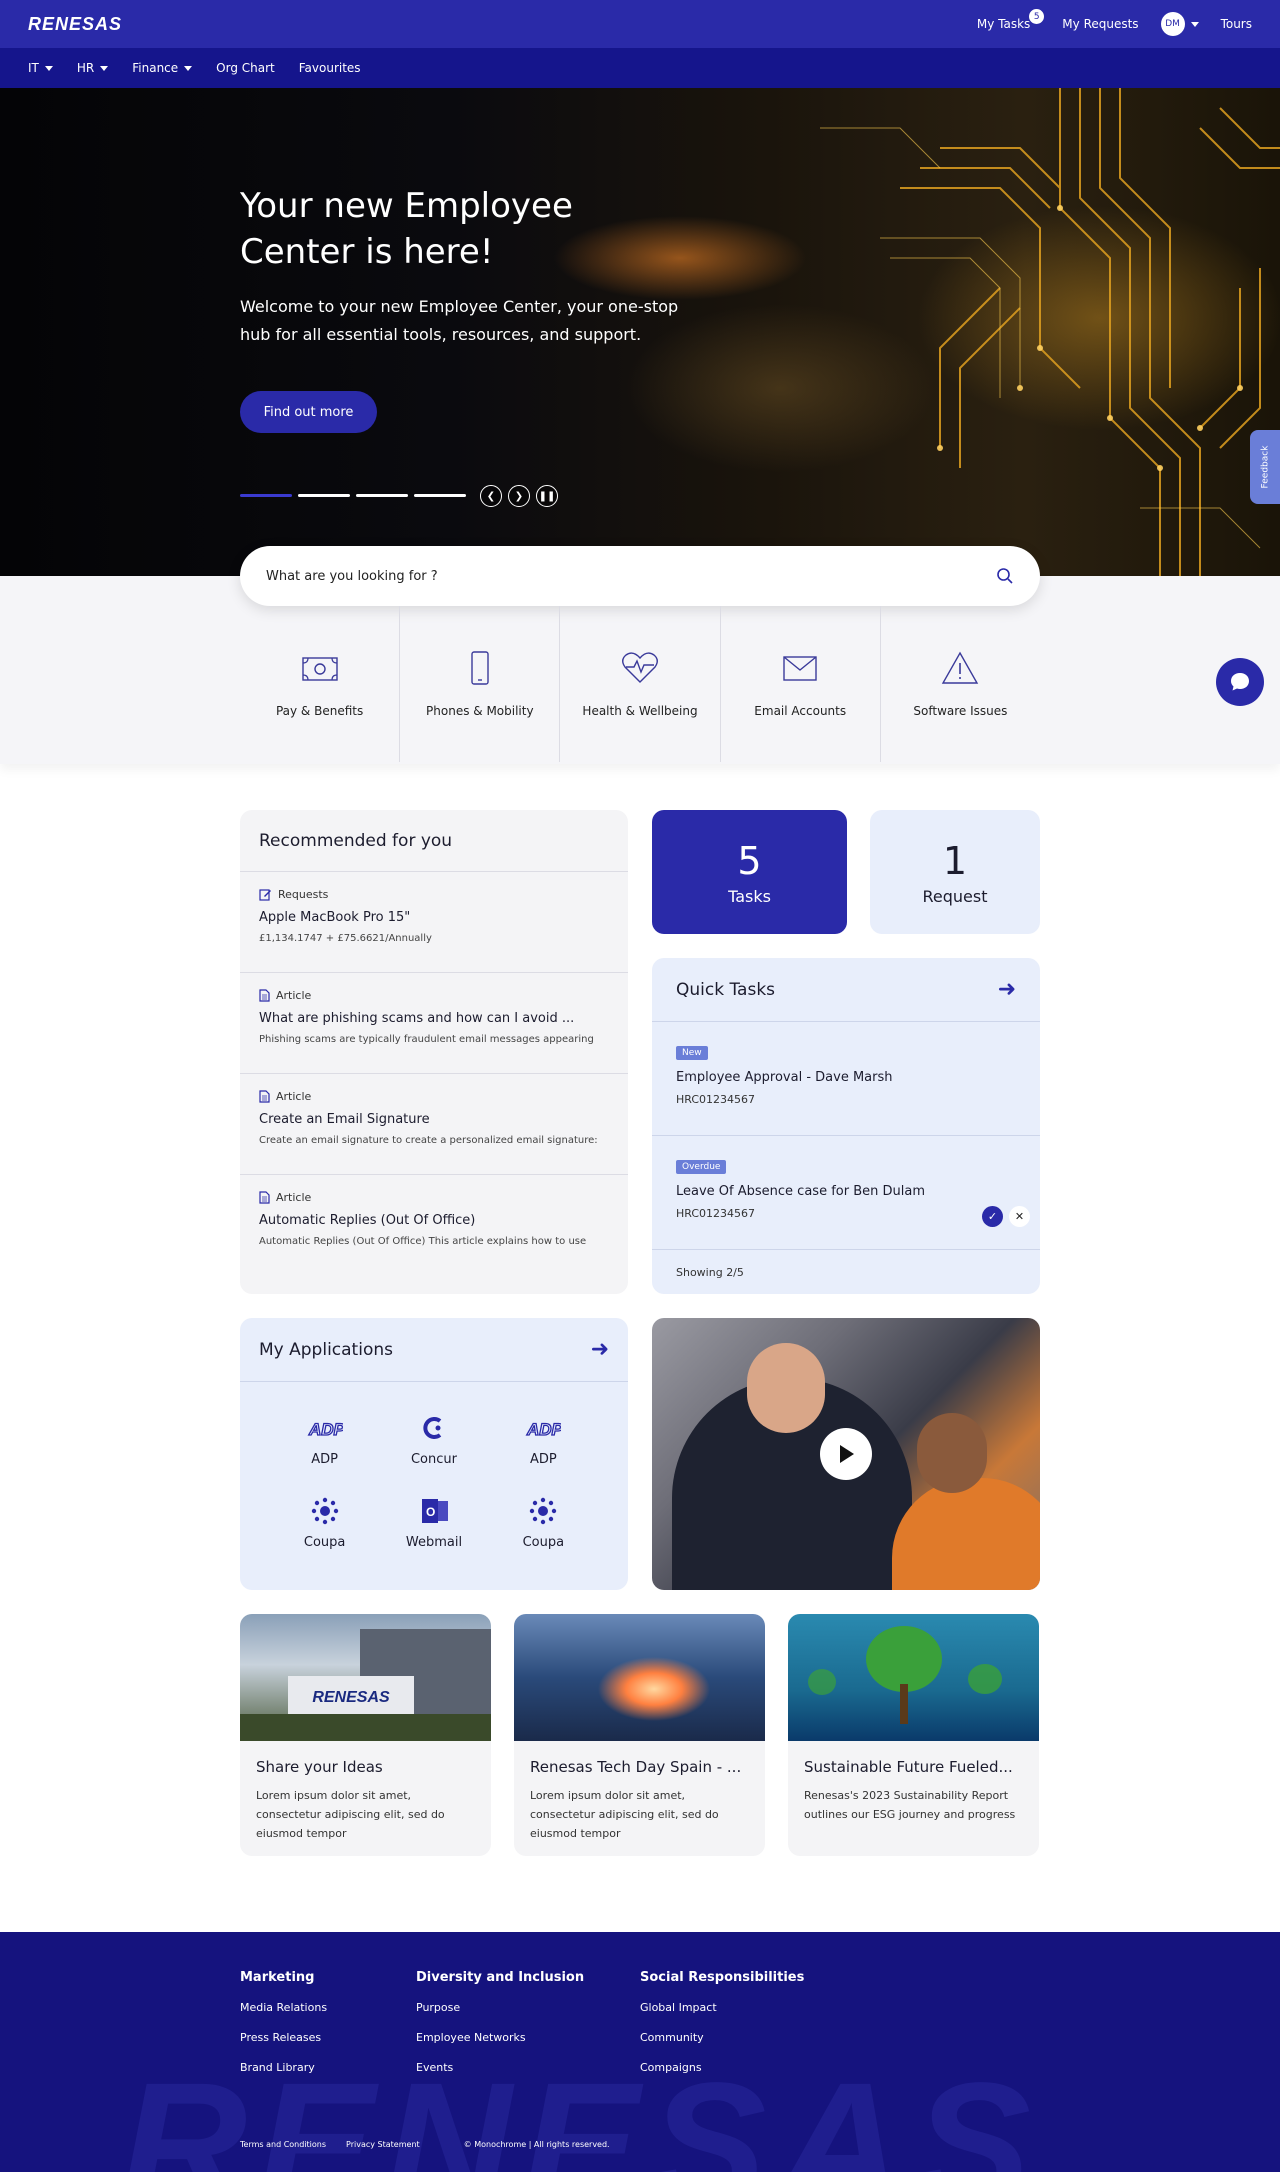  Describe the element at coordinates (480, 711) in the screenshot. I see `category-label: Phones & Mobility` at that location.